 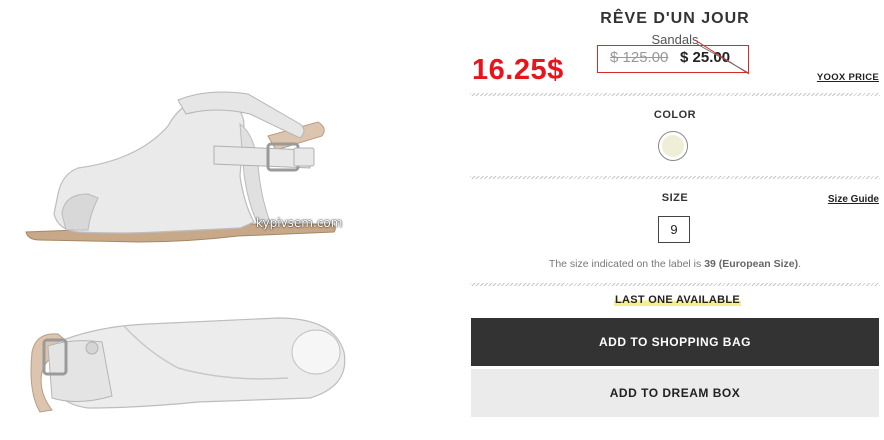 What do you see at coordinates (675, 342) in the screenshot?
I see `add-to-shopping-bag-button: ADD TO SHOPPING BAG` at bounding box center [675, 342].